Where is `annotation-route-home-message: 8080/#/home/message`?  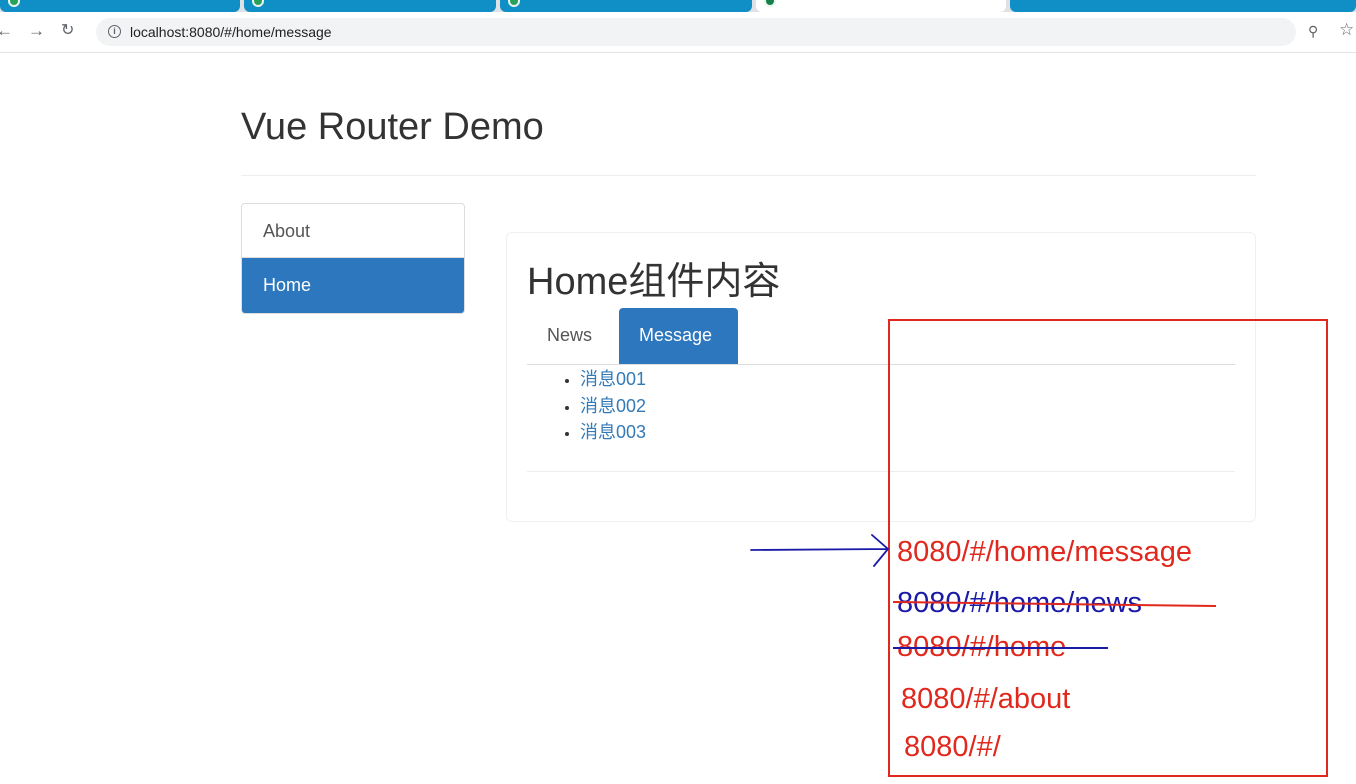 annotation-route-home-message: 8080/#/home/message is located at coordinates (1045, 552).